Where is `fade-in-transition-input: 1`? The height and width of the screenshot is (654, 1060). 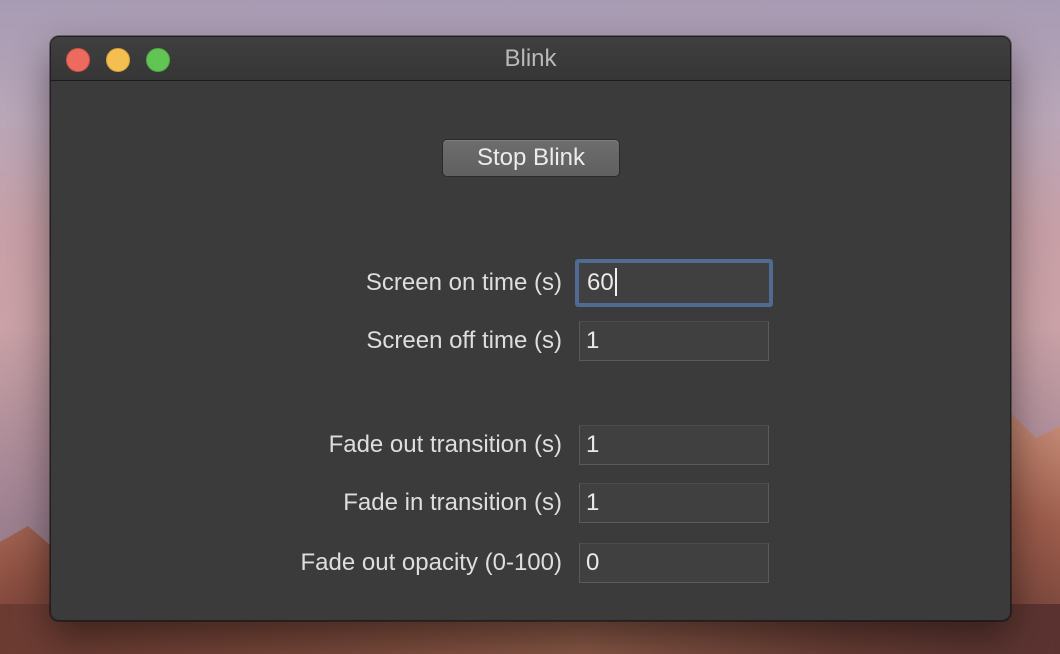
fade-in-transition-input: 1 is located at coordinates (674, 503).